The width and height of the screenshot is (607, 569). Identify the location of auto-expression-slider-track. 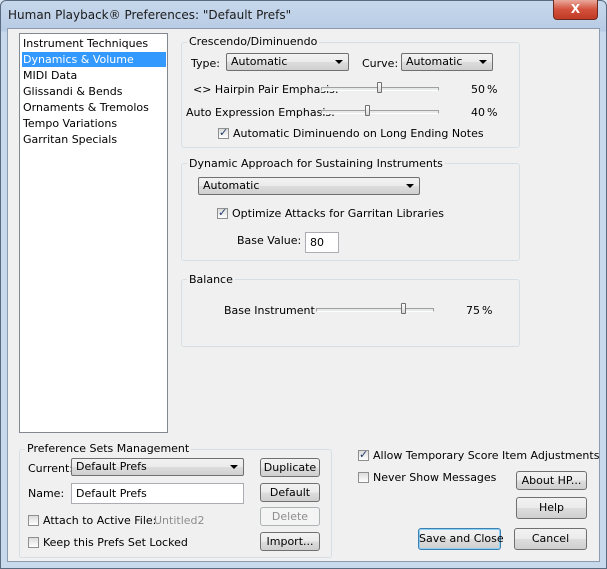
(380, 112).